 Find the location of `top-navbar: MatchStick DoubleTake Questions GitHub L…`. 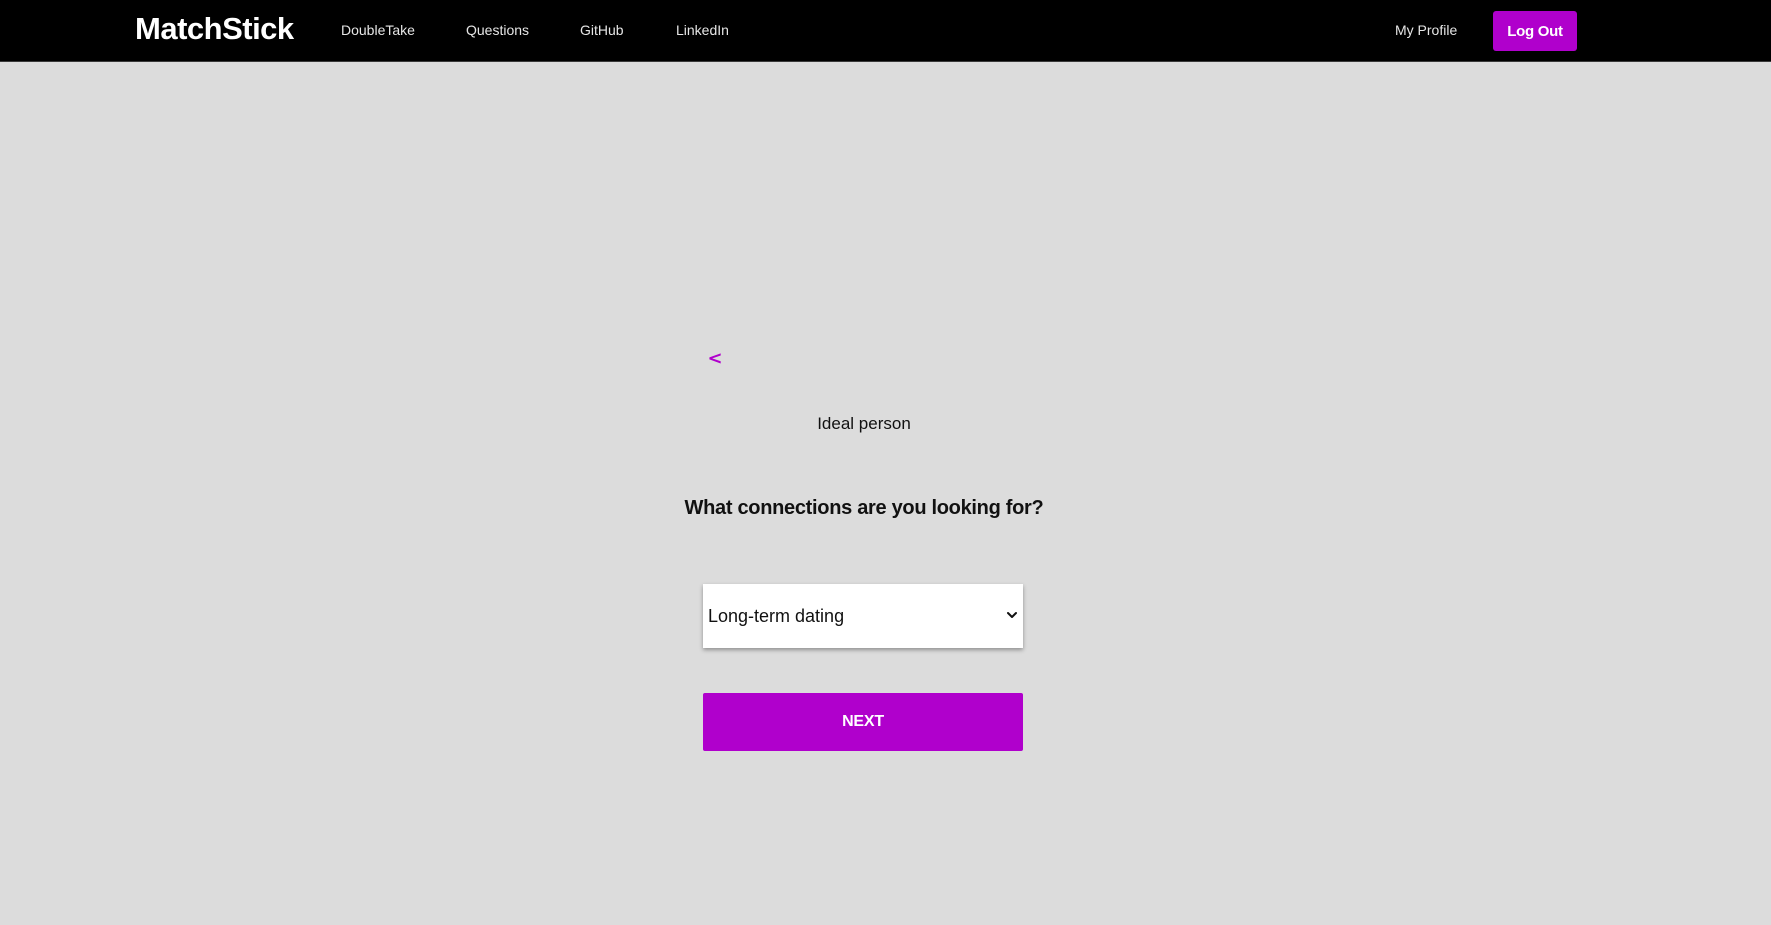

top-navbar: MatchStick DoubleTake Questions GitHub L… is located at coordinates (885, 31).